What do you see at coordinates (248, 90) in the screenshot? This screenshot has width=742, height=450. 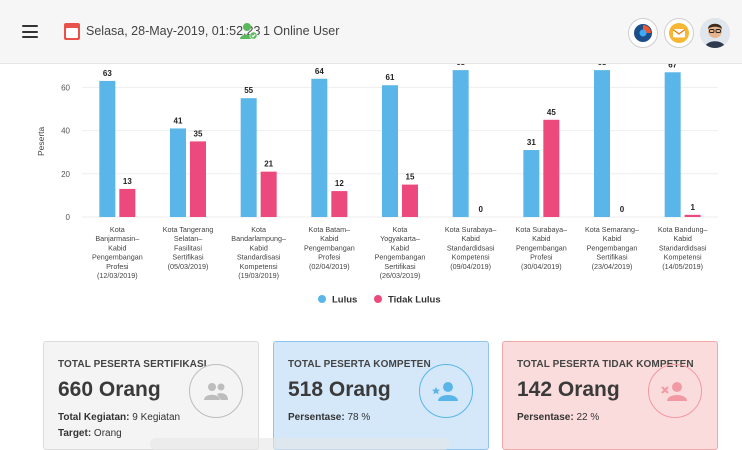 I see `data-label: 55` at bounding box center [248, 90].